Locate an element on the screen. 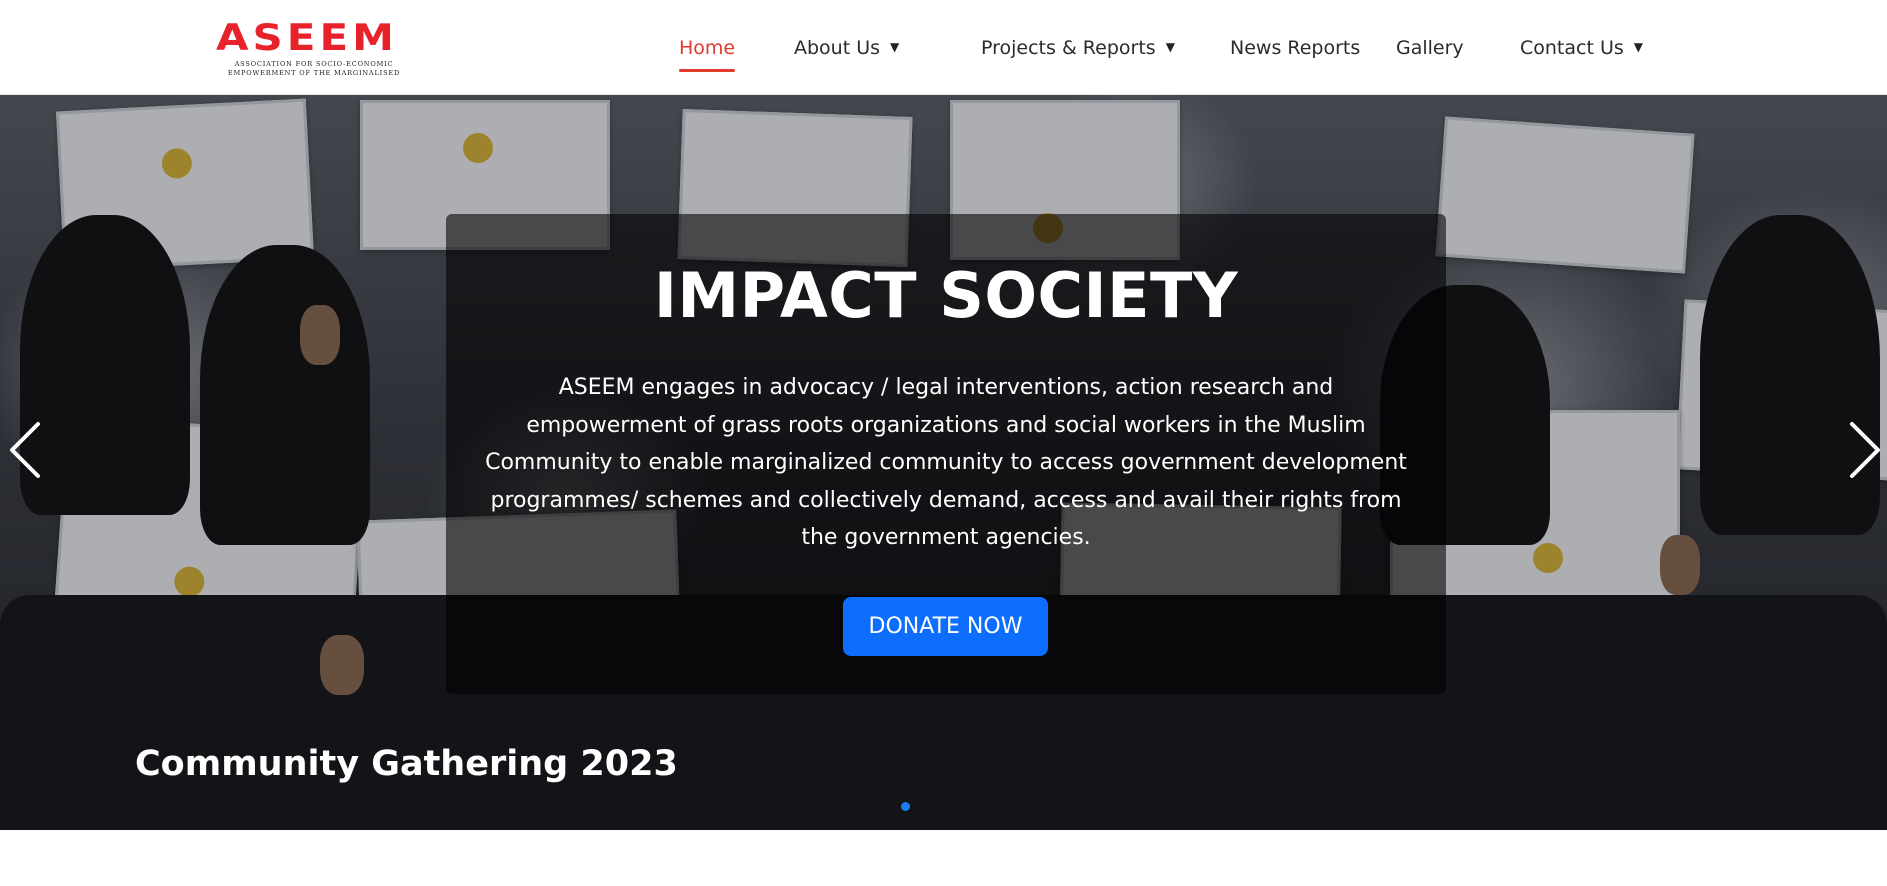 The image size is (1887, 886). nav-item-label: Contact Us is located at coordinates (1572, 48).